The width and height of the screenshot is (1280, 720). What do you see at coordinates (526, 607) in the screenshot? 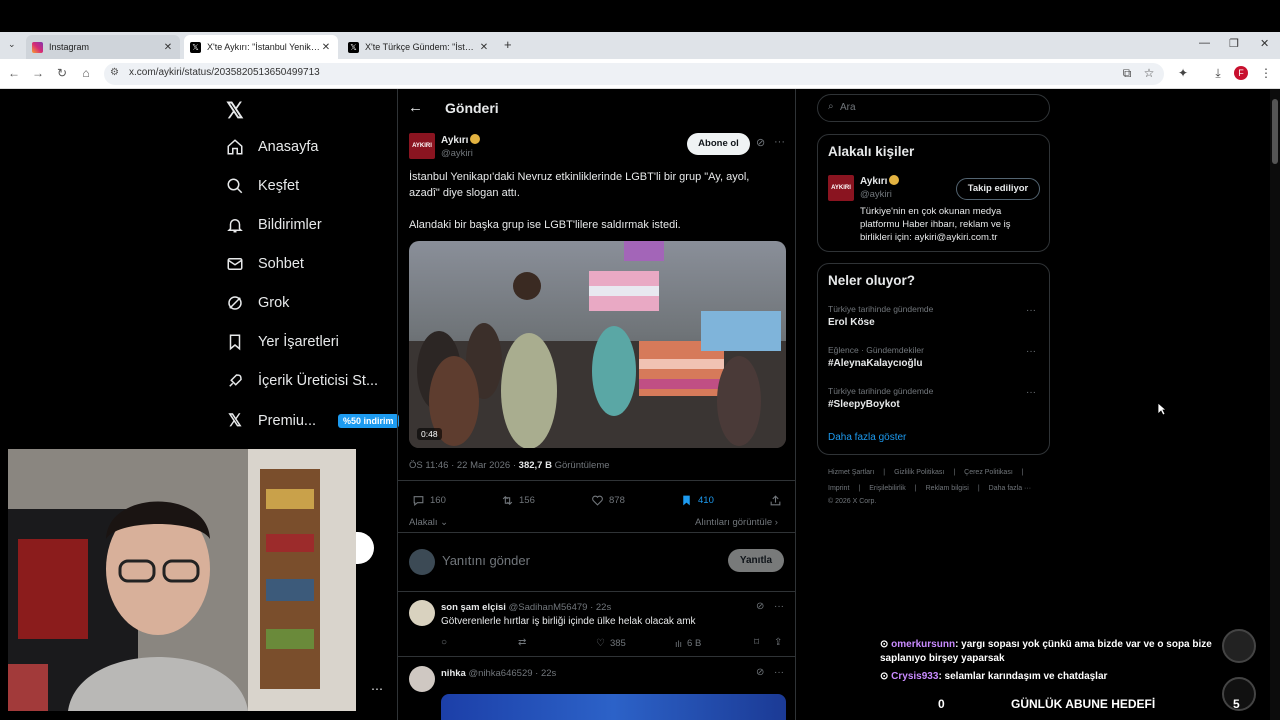
I see `reply-author: son şam elçisi @SadihanM56479 · 22s` at bounding box center [526, 607].